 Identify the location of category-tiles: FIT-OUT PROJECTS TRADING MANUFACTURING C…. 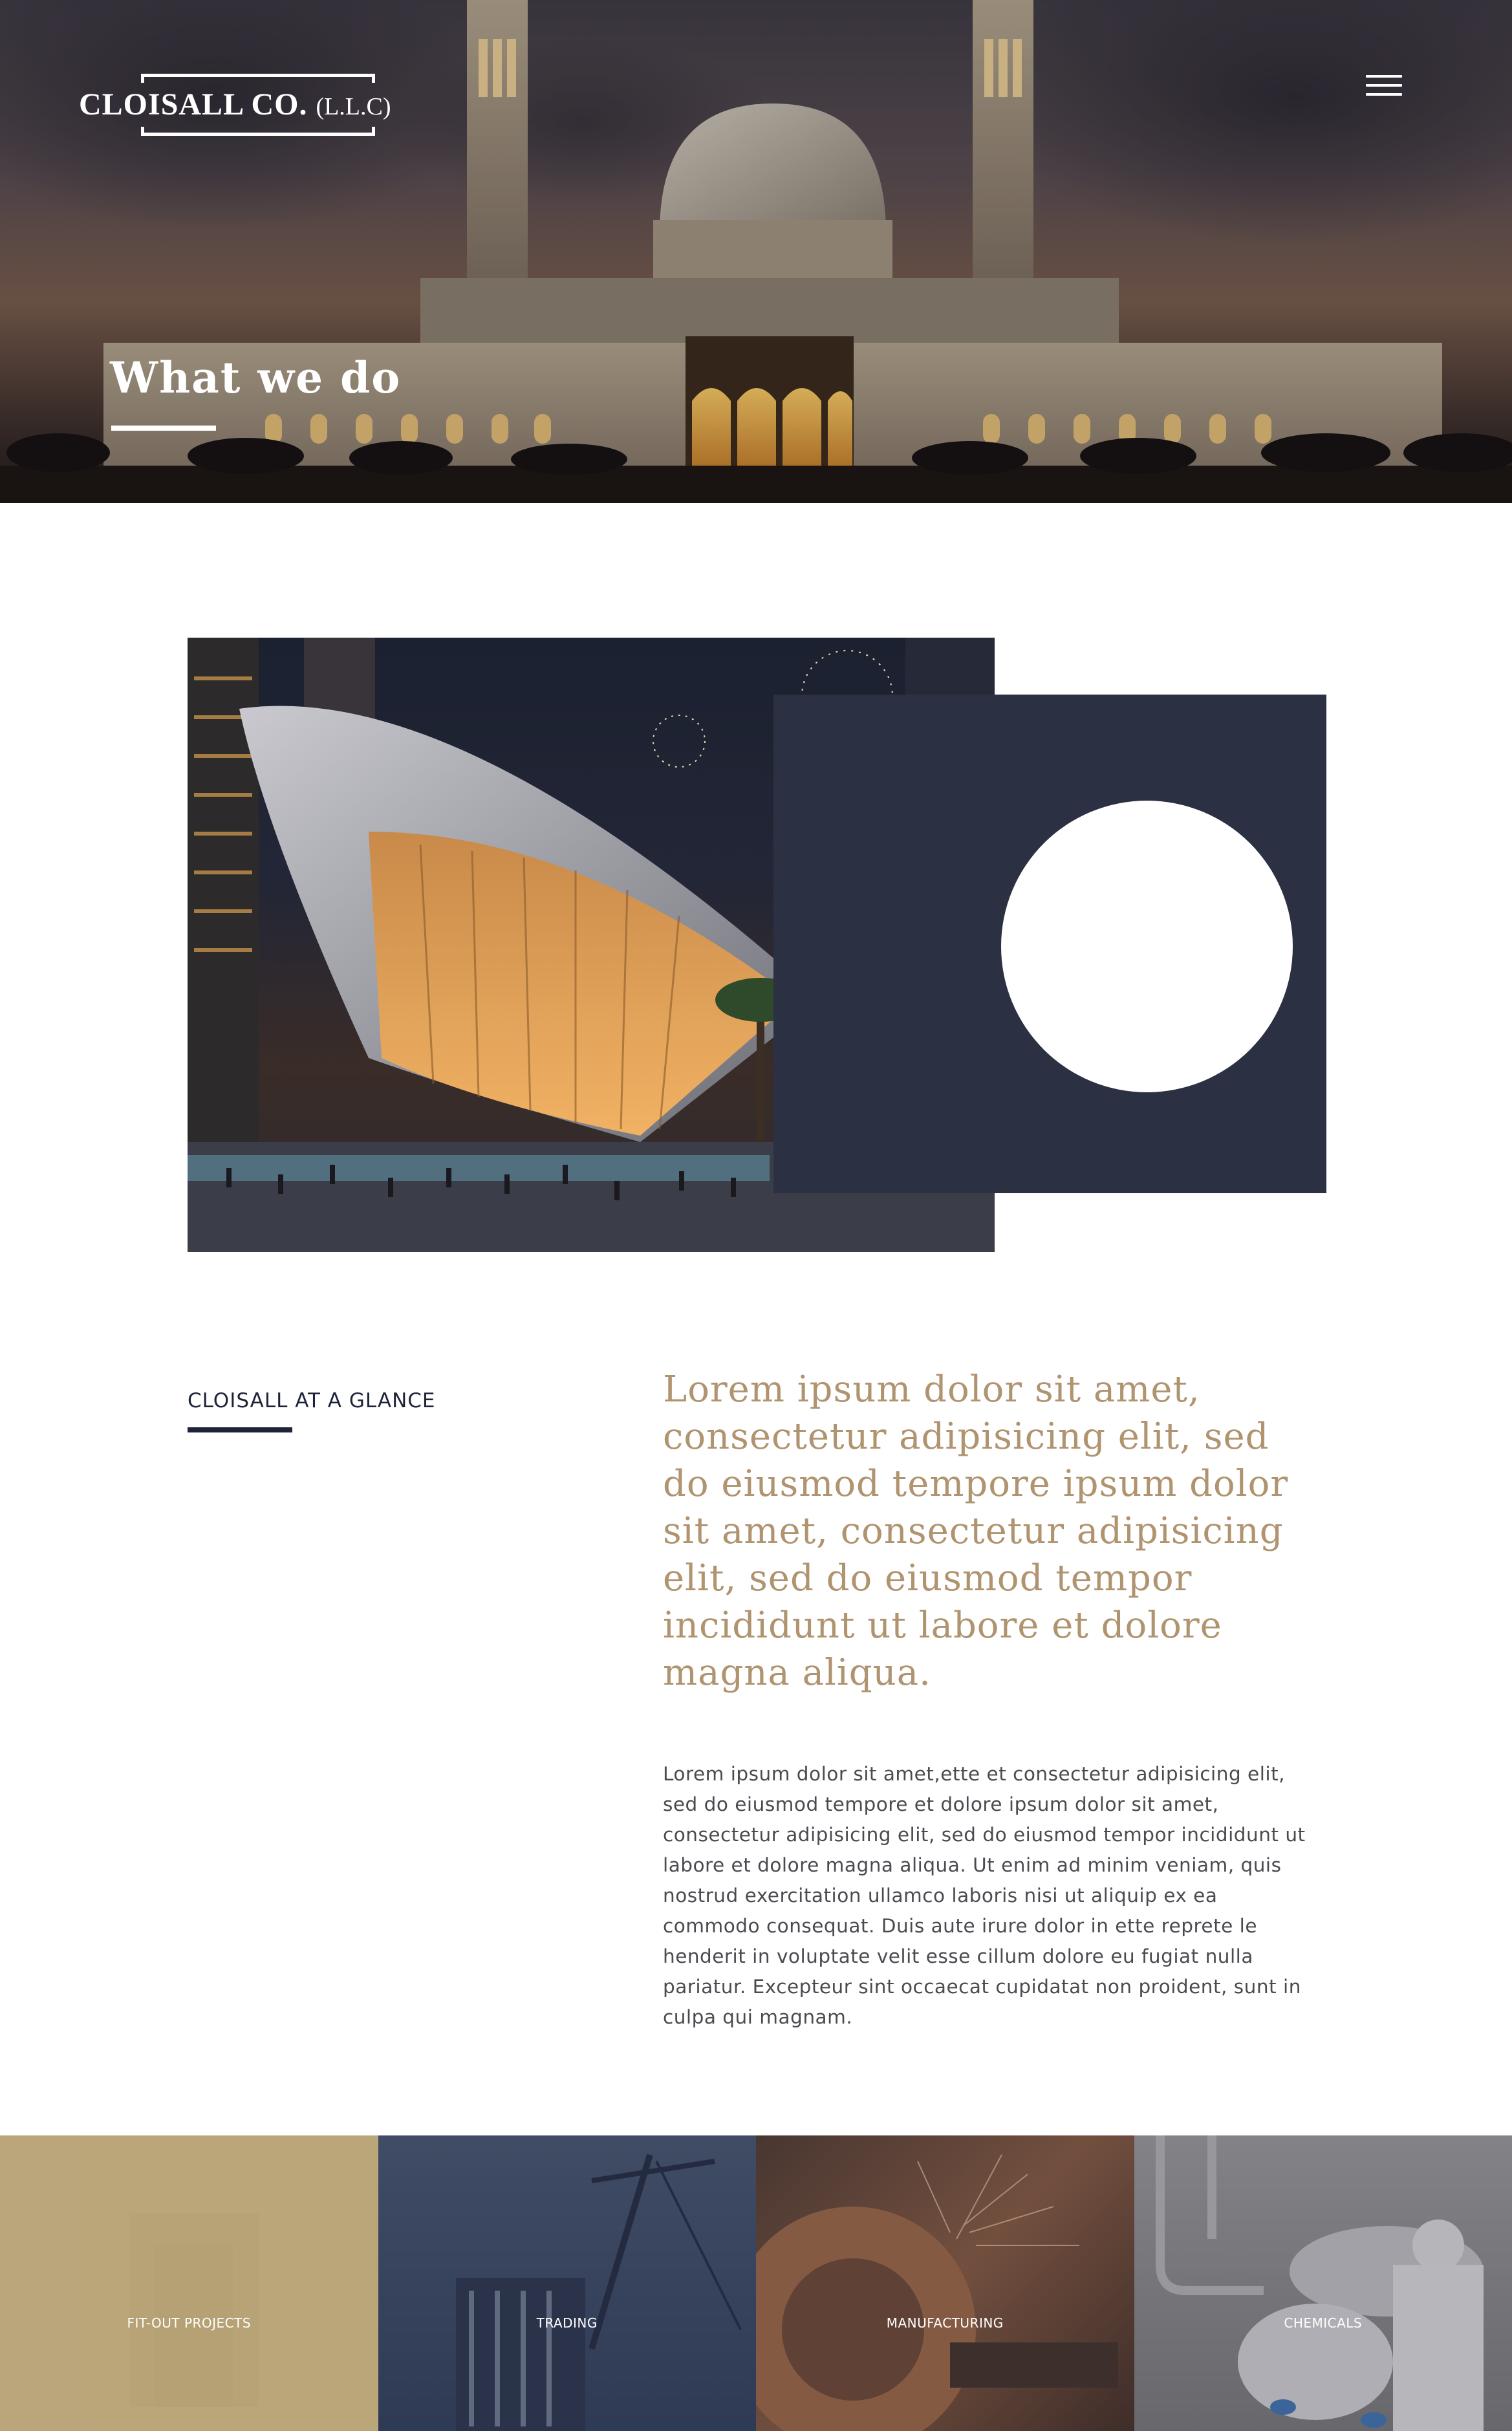
(756, 2283).